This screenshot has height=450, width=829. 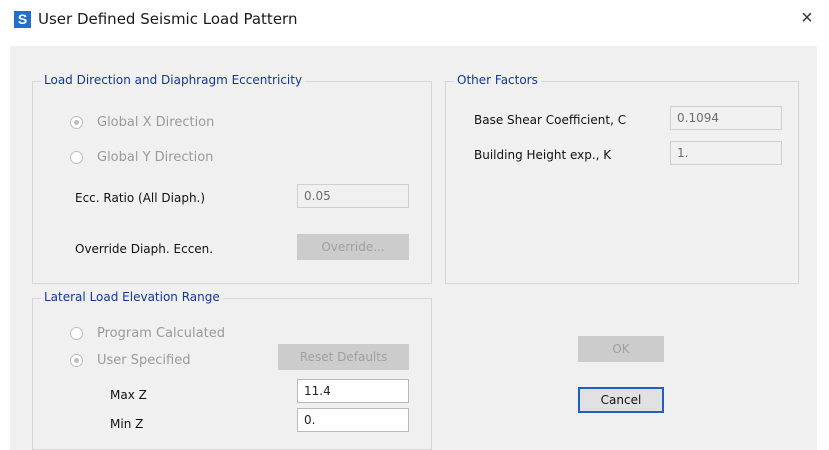 I want to click on ok-button: OK, so click(x=621, y=349).